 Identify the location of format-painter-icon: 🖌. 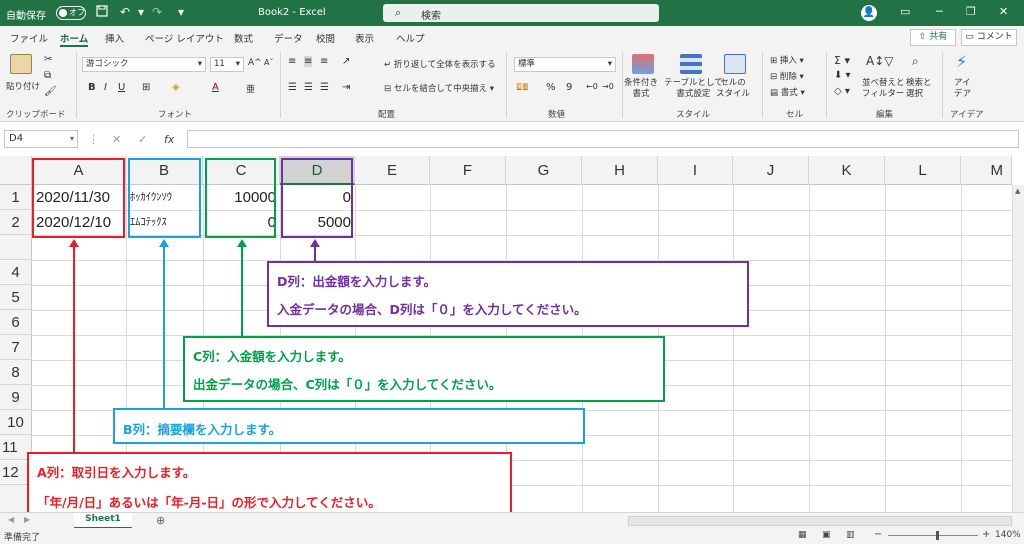
(50, 91).